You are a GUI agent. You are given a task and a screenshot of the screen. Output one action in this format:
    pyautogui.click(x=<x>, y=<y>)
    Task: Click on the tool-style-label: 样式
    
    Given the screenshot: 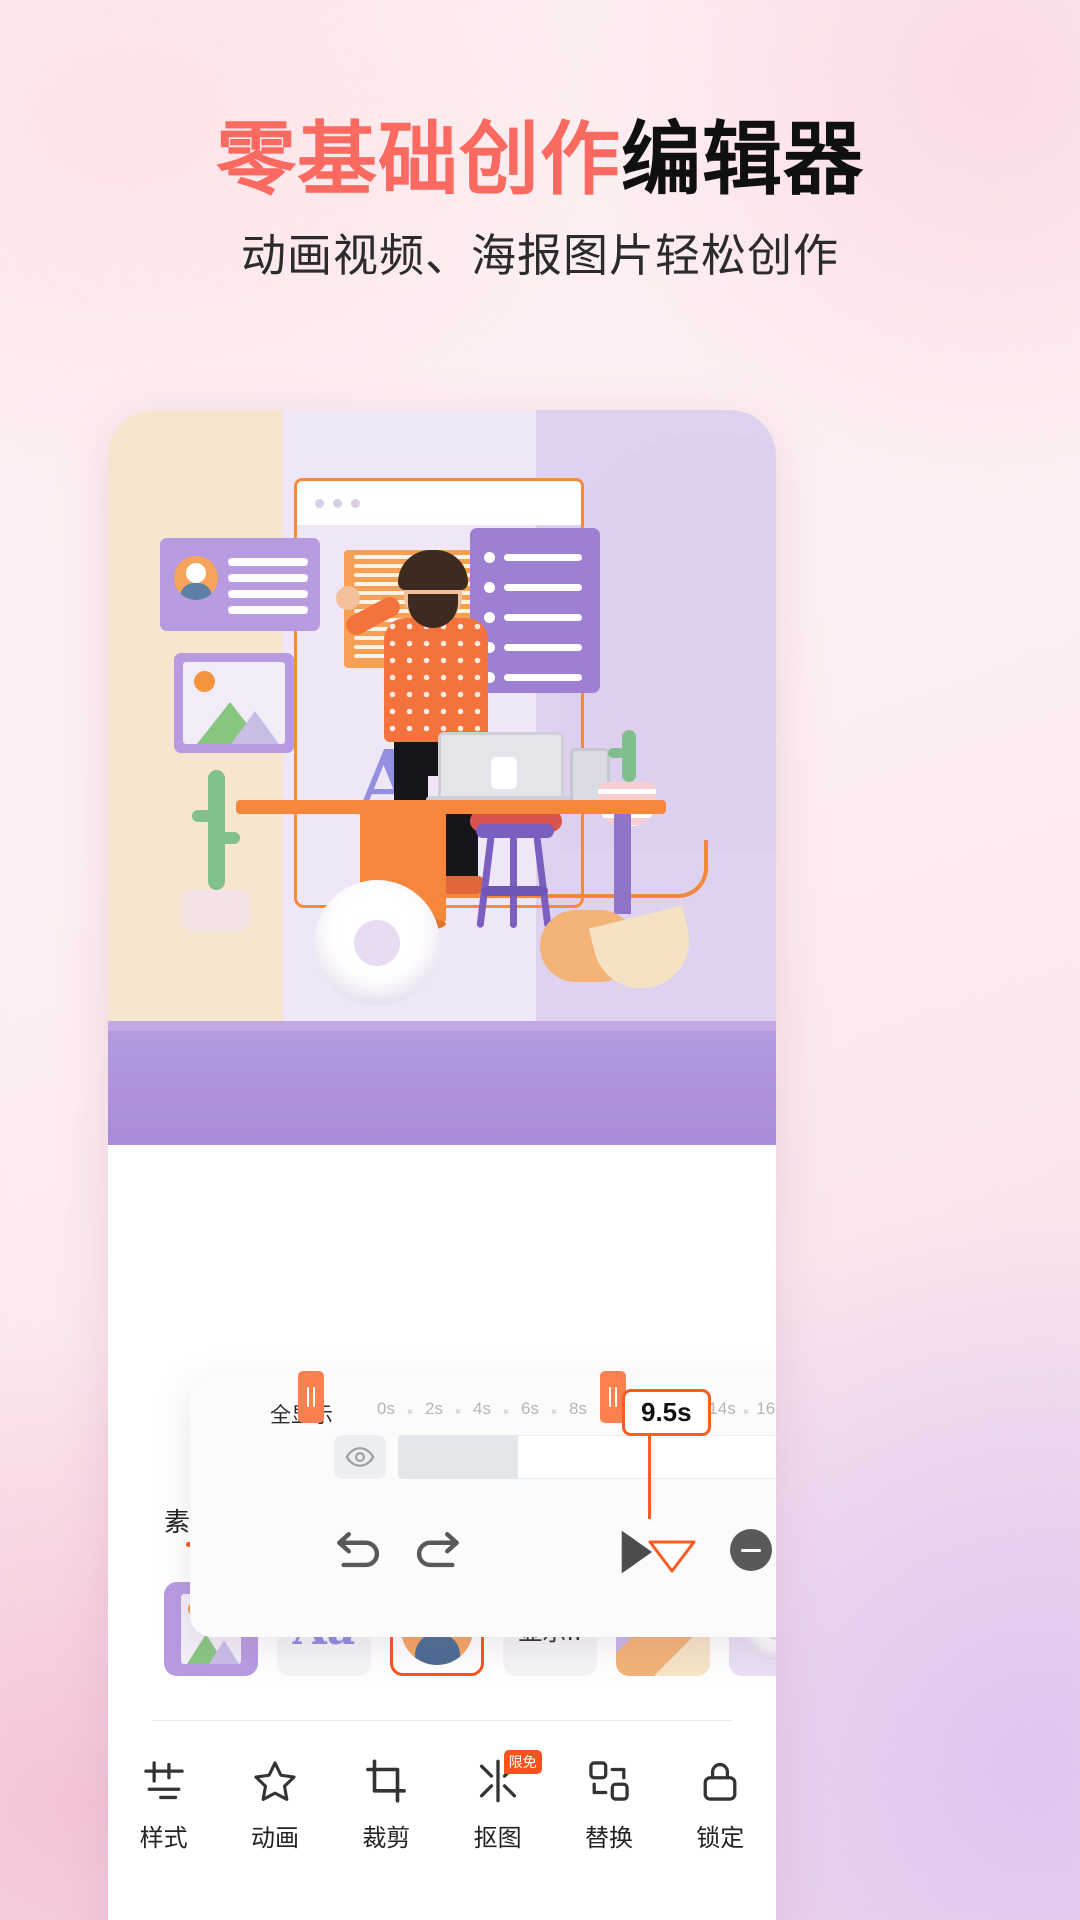 What is the action you would take?
    pyautogui.click(x=163, y=1837)
    